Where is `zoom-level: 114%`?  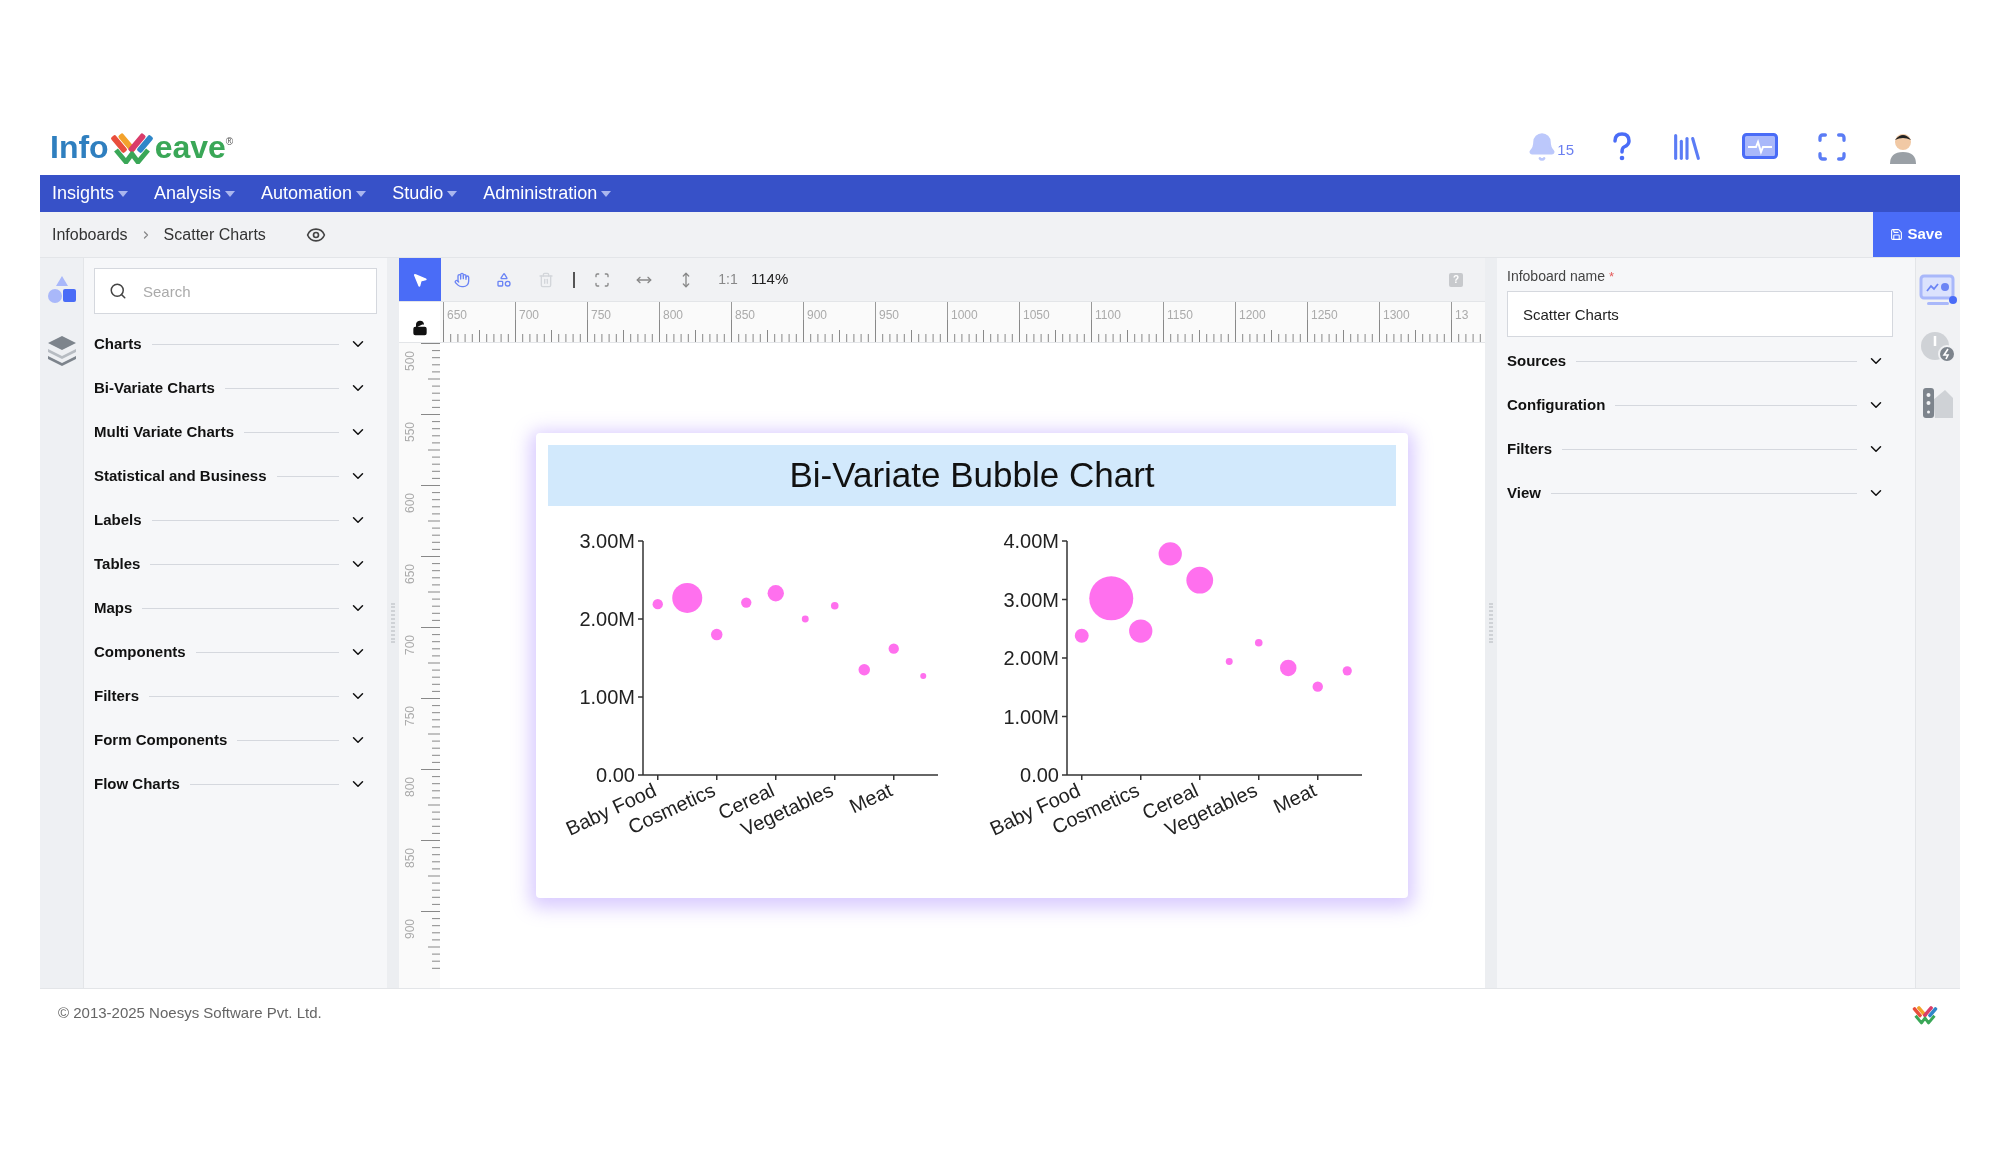 zoom-level: 114% is located at coordinates (770, 279).